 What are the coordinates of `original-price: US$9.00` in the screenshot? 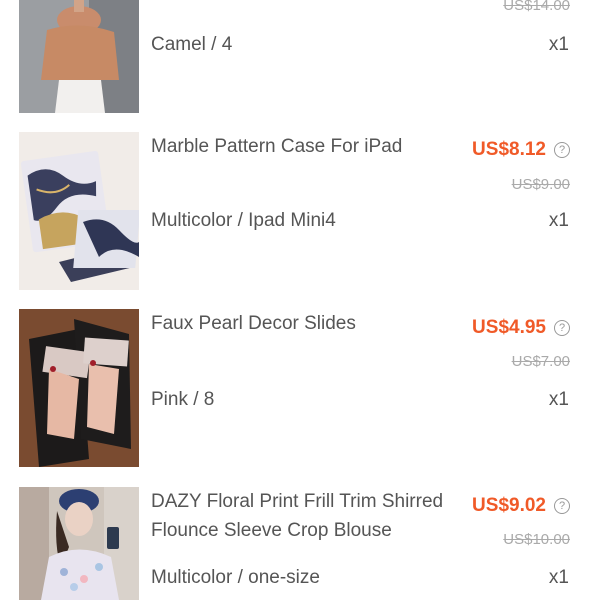 It's located at (540, 184).